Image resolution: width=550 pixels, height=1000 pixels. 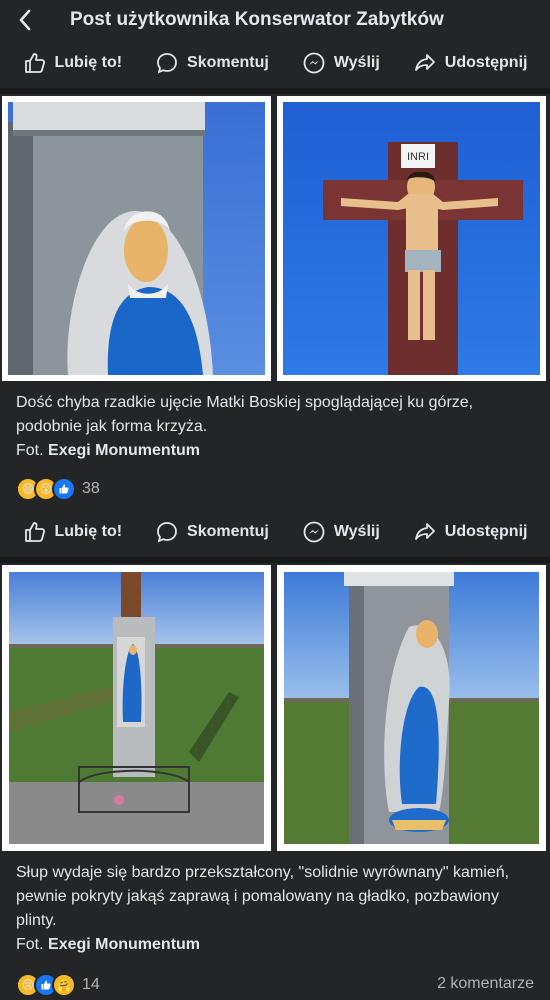 I want to click on photo-column-field, so click(x=136, y=708).